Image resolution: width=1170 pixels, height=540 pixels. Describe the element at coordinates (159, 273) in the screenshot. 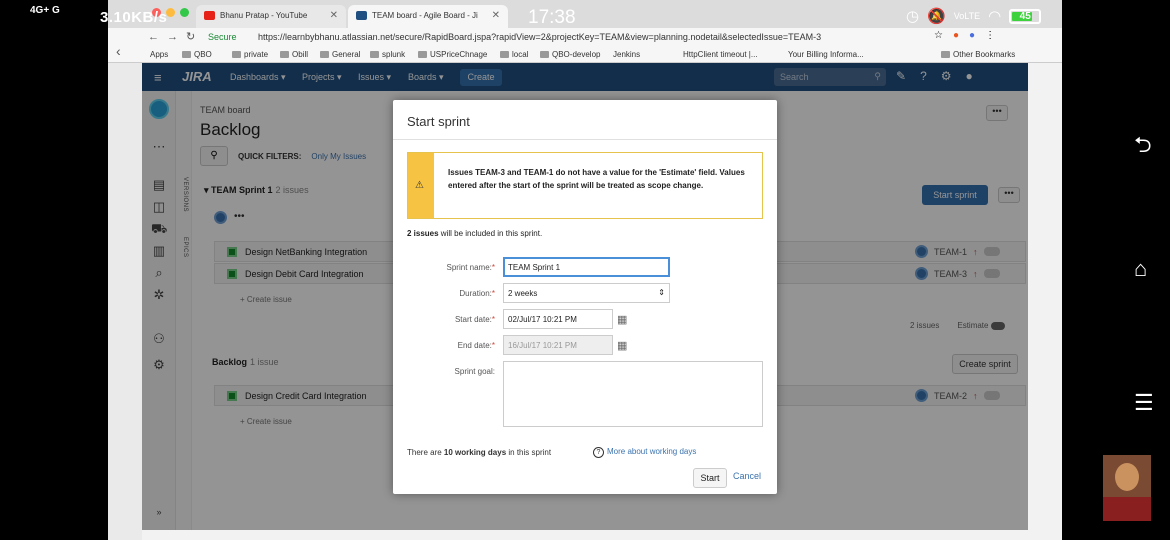

I see `issues-icon: ⌕` at that location.